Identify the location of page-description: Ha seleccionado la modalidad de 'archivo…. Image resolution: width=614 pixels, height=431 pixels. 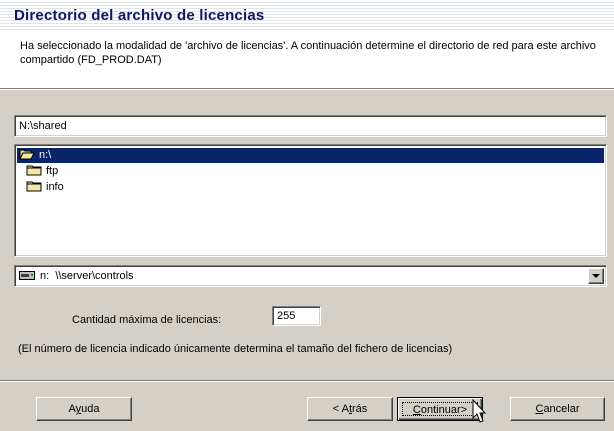
(308, 53).